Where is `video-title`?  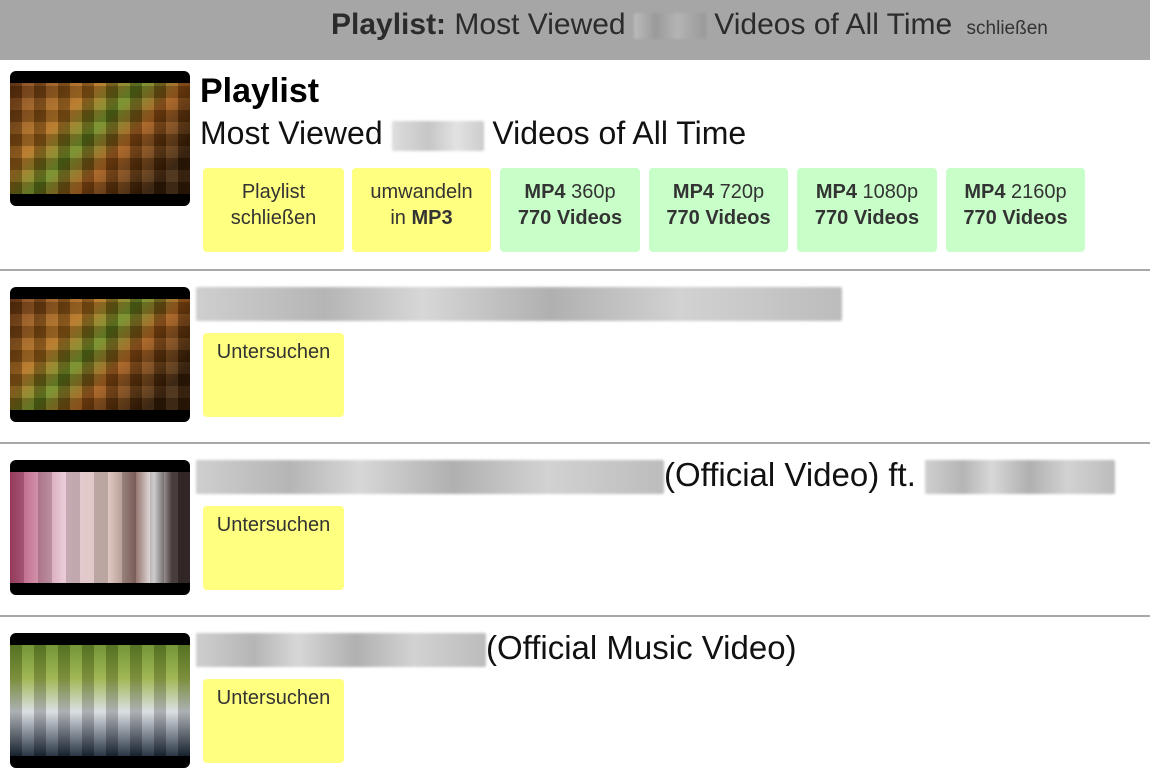 video-title is located at coordinates (519, 302).